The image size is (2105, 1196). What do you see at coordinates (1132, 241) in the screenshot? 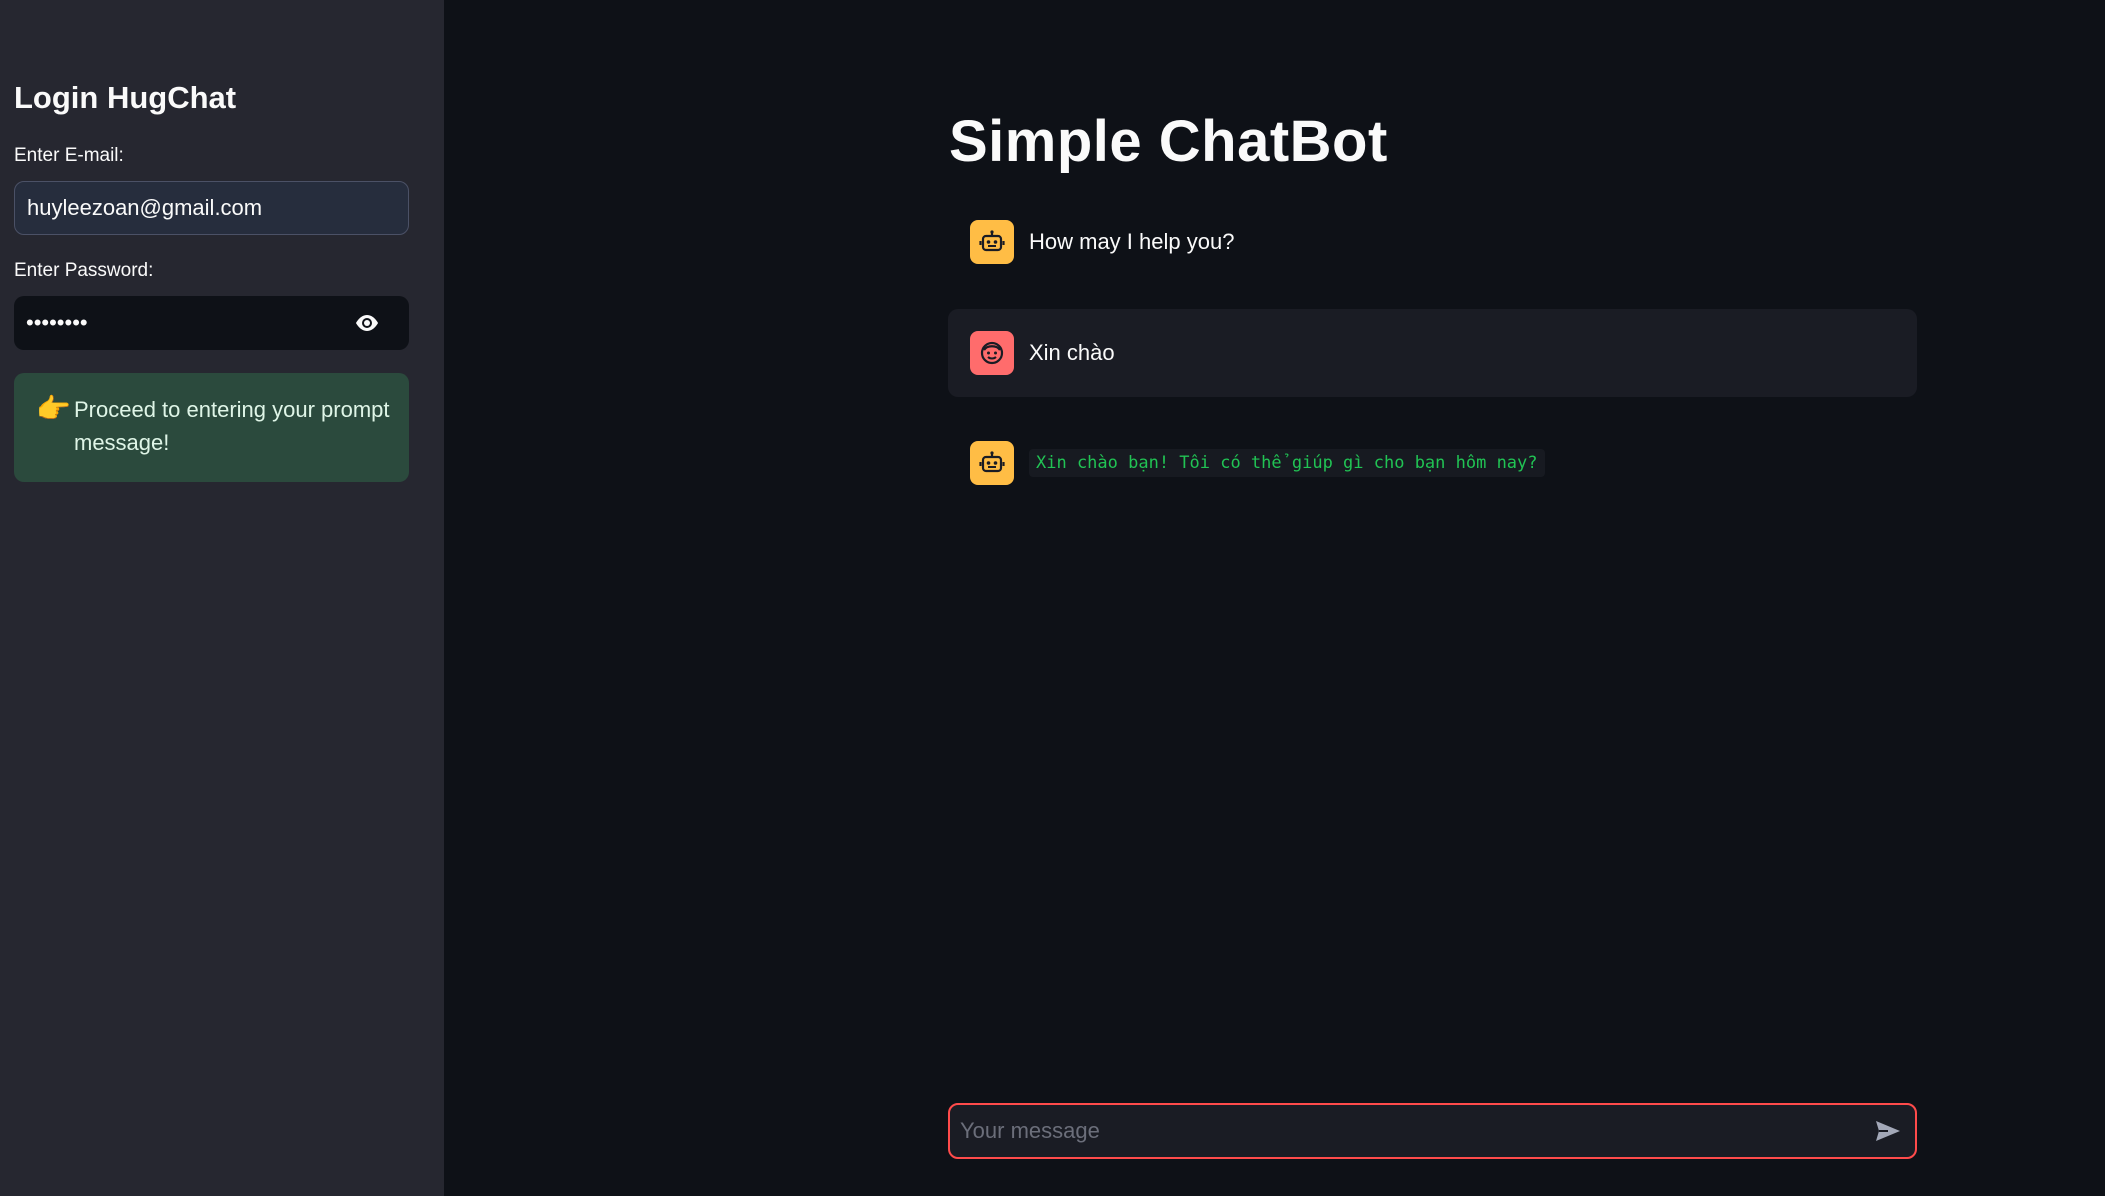
I see `message-text: How may I help you?` at bounding box center [1132, 241].